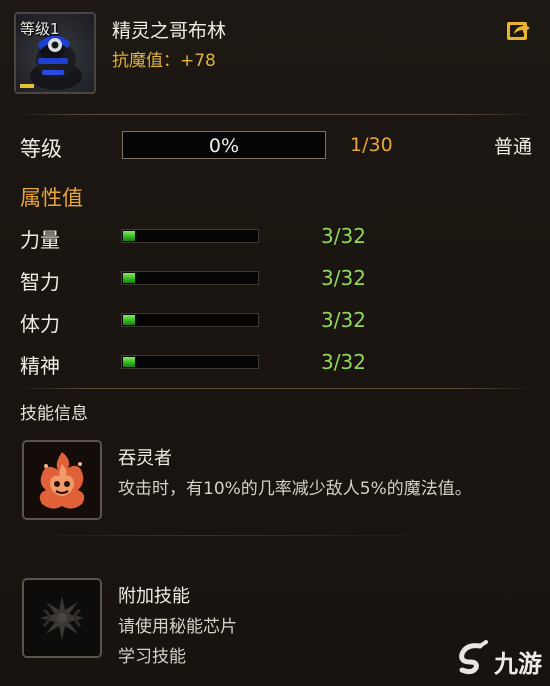  What do you see at coordinates (129, 278) in the screenshot?
I see `stat-fill-intellect` at bounding box center [129, 278].